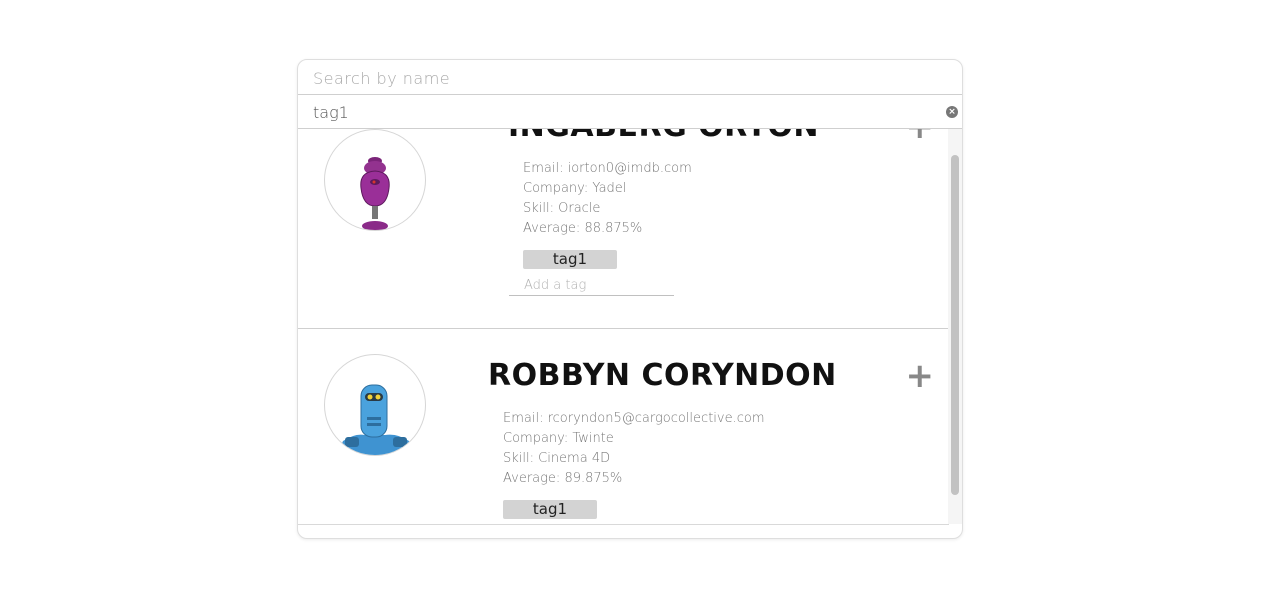 The width and height of the screenshot is (1288, 600). What do you see at coordinates (952, 112) in the screenshot?
I see `clear-icon: ×` at bounding box center [952, 112].